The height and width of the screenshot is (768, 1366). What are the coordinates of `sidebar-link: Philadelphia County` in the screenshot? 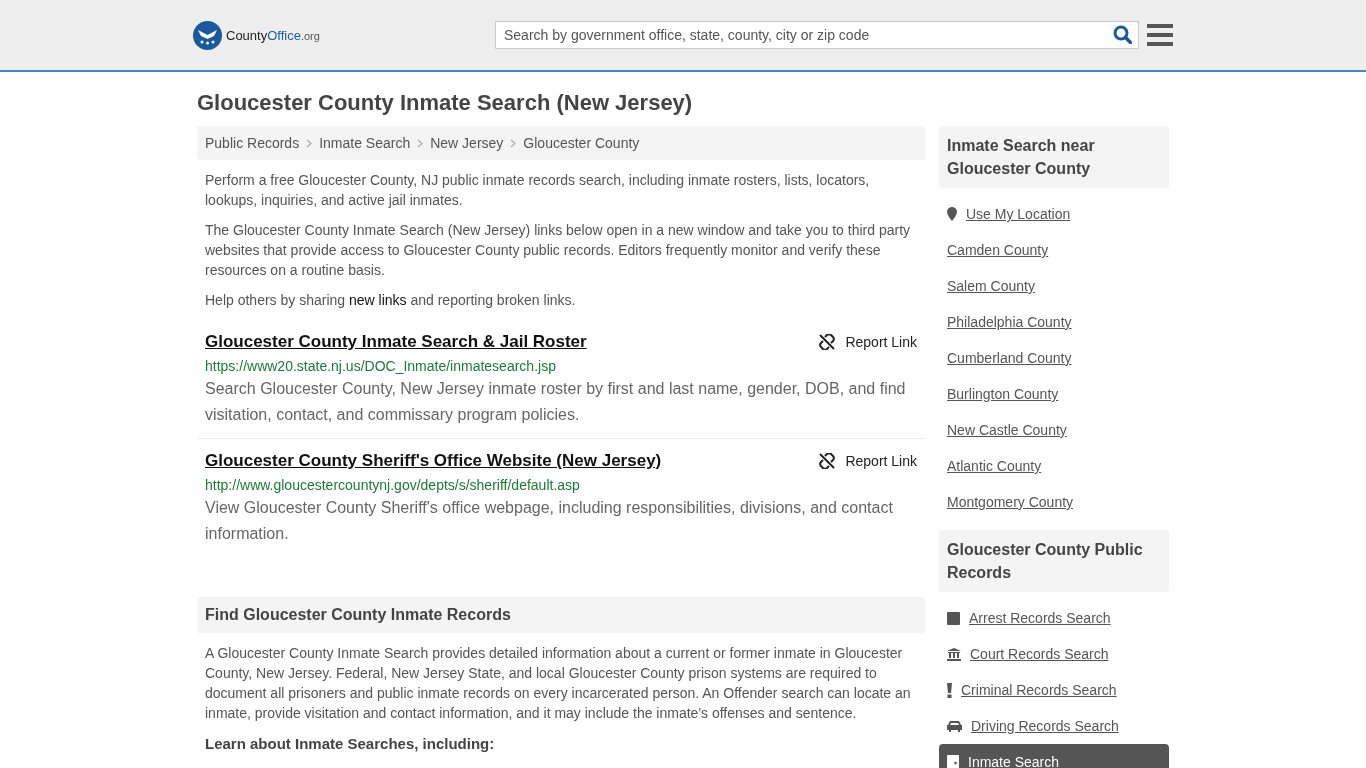 It's located at (1054, 322).